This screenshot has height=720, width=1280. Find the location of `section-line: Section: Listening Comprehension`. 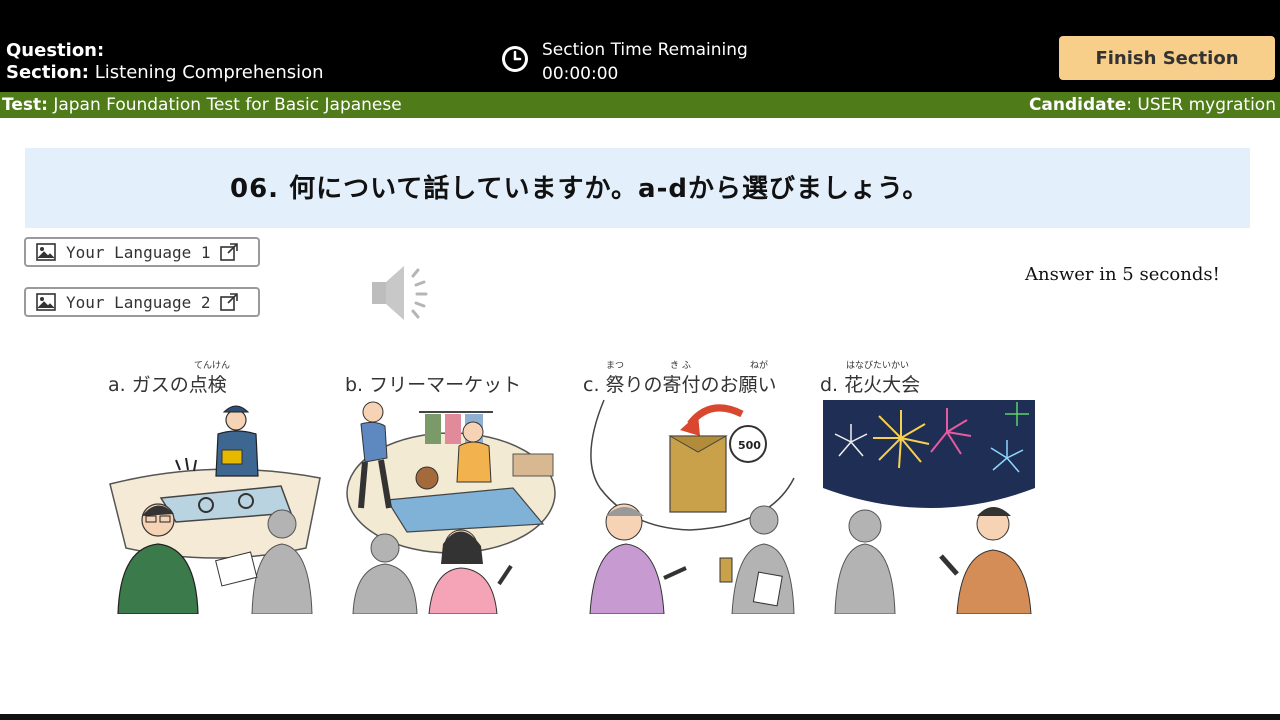

section-line: Section: Listening Comprehension is located at coordinates (165, 72).